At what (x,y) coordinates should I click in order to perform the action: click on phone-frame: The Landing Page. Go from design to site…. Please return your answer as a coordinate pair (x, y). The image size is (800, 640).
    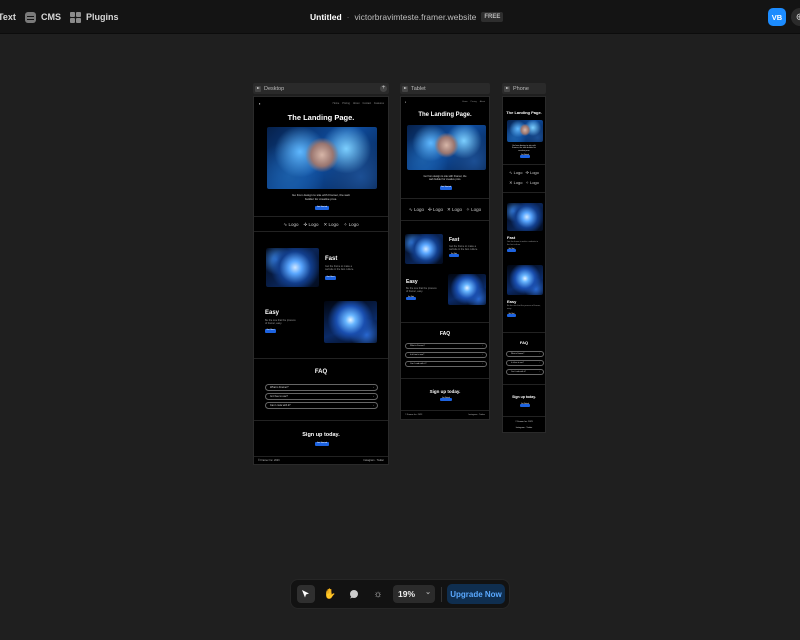
    Looking at the image, I should click on (524, 264).